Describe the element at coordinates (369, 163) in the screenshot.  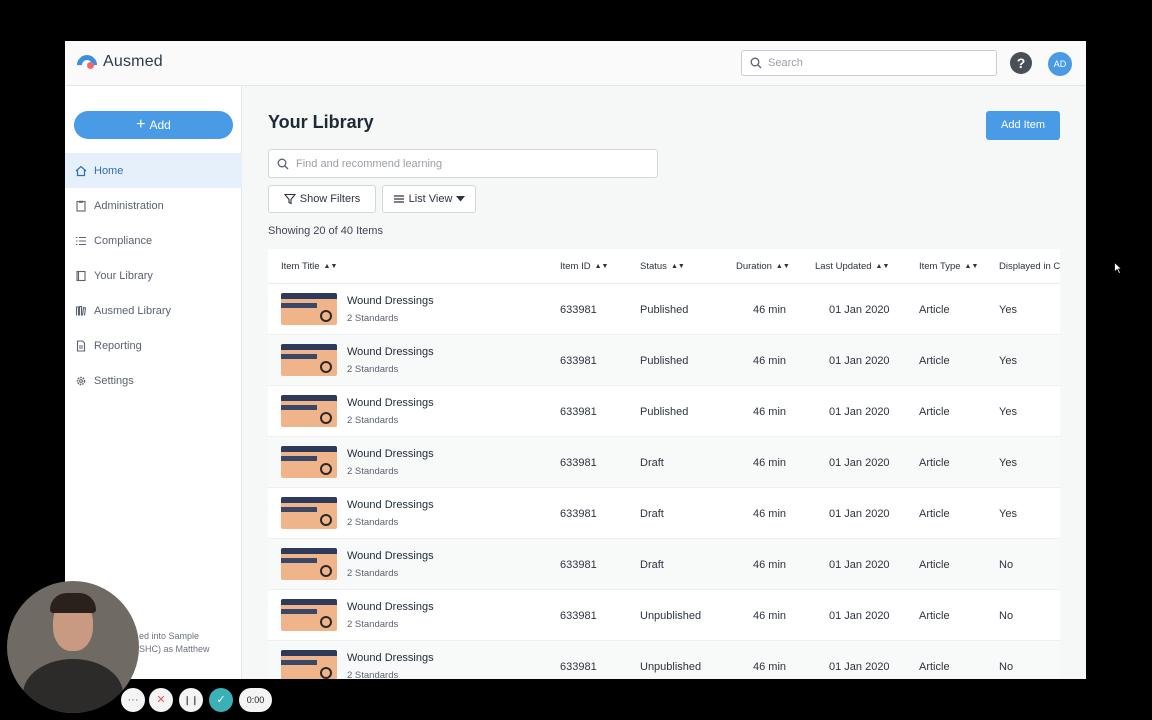
I see `search-placeholder: Find and recommend learning` at that location.